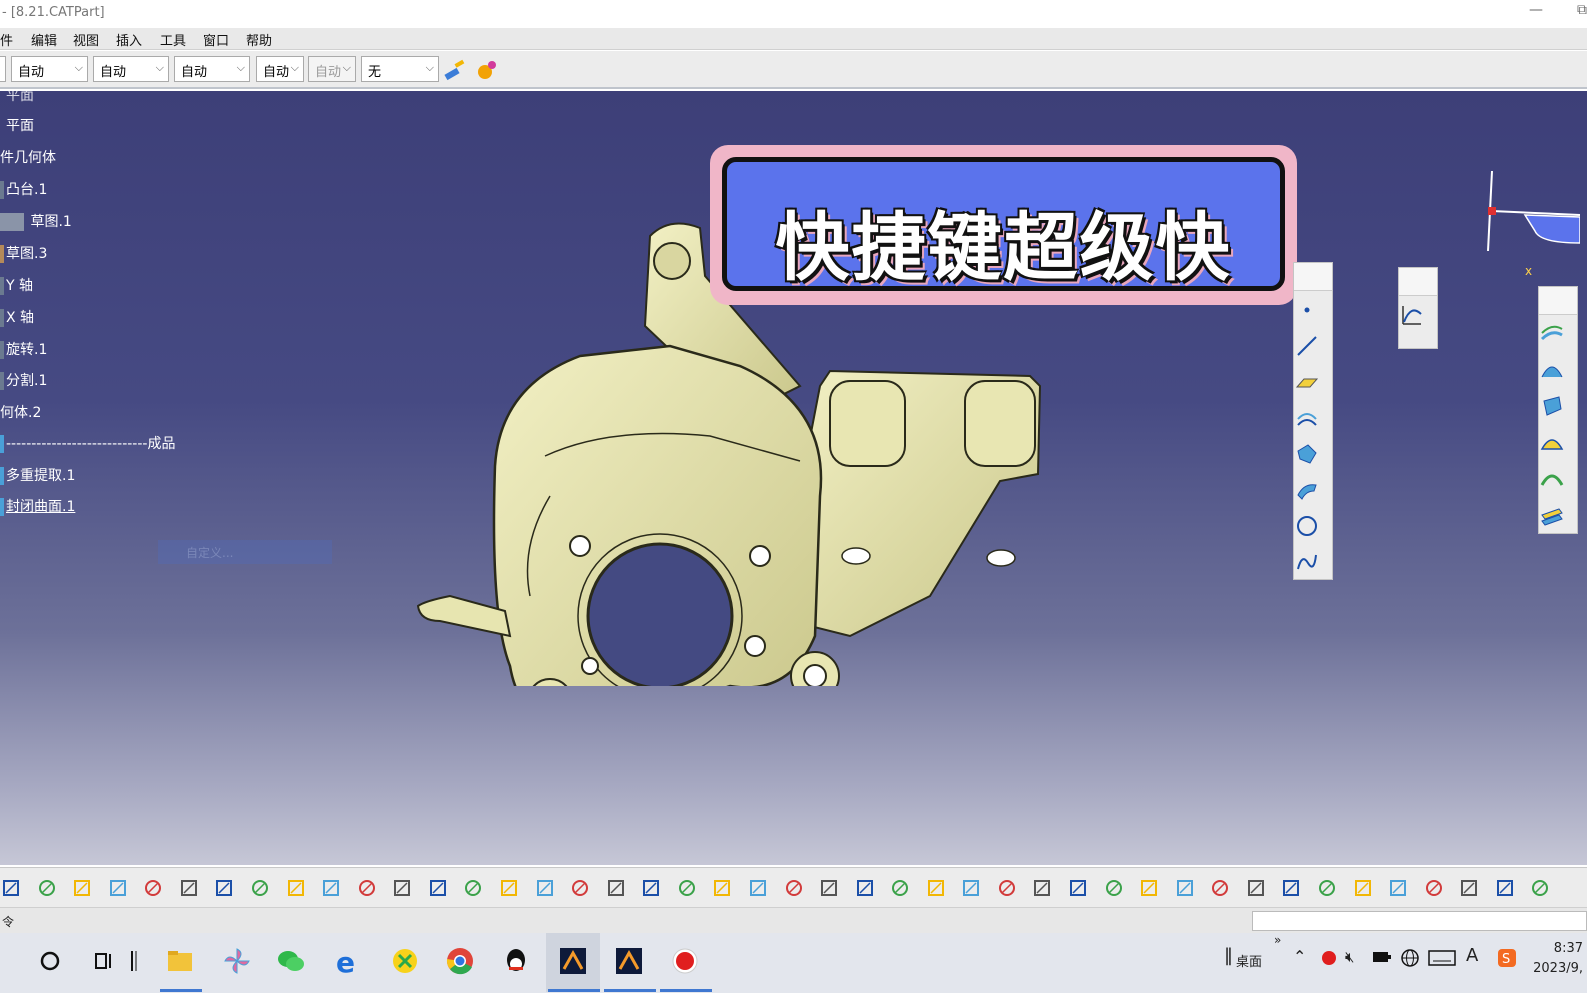  What do you see at coordinates (545, 888) in the screenshot?
I see `fly-mode-icon` at bounding box center [545, 888].